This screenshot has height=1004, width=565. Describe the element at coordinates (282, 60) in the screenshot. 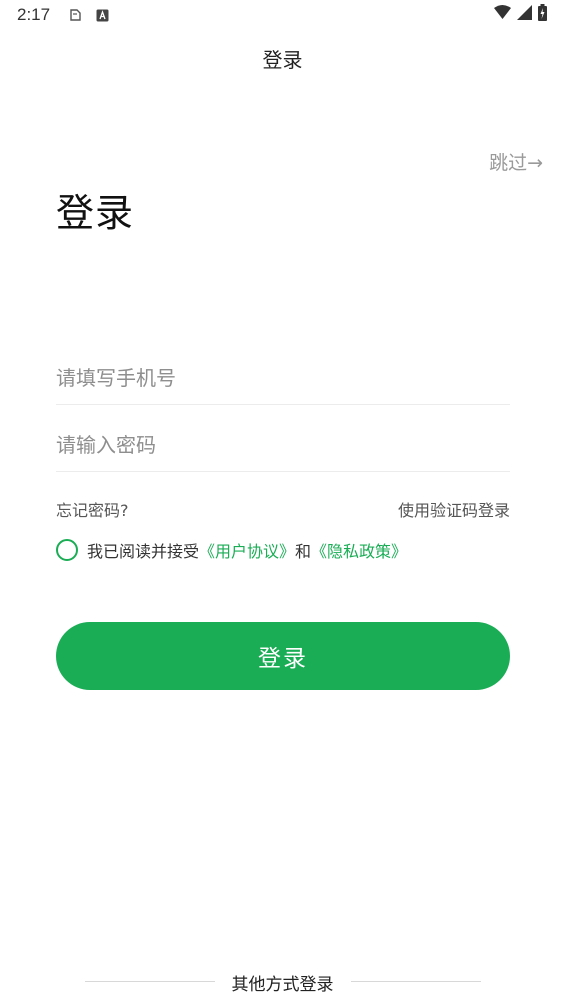

I see `header-title: 登录` at that location.